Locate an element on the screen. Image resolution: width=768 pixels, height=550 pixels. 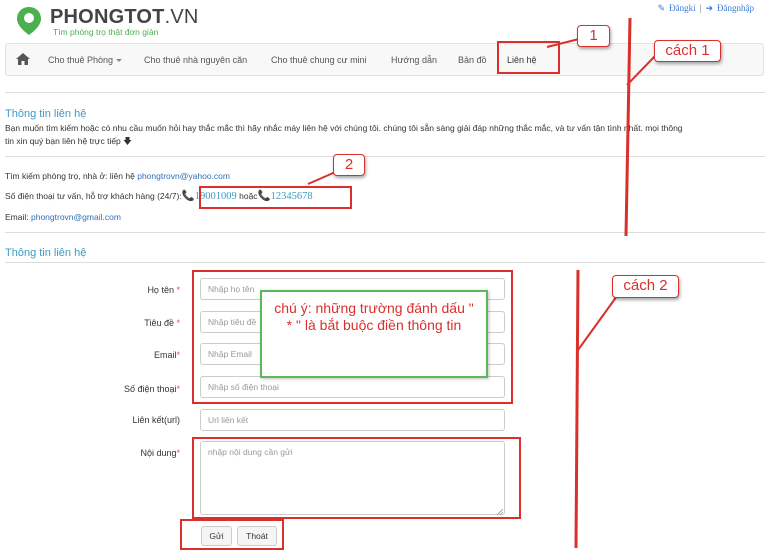
search-email-link: phongtrovn@yahoo.com is located at coordinates (183, 176).